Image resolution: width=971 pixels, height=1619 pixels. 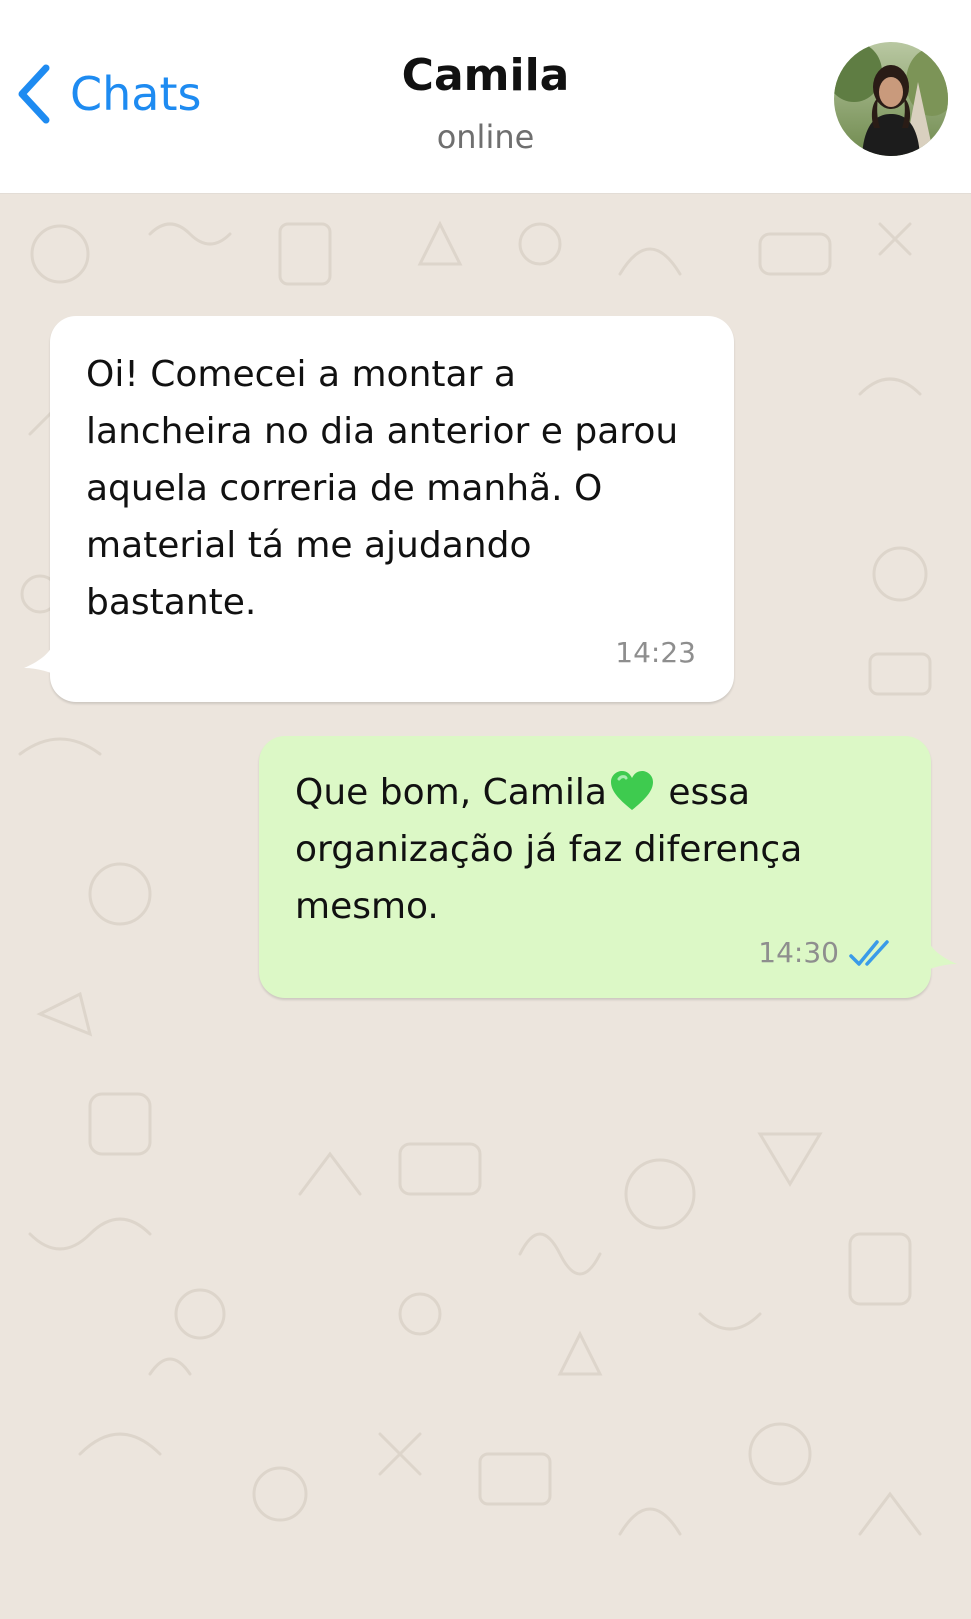 I want to click on chat-header: Chats Camila online, so click(x=485, y=97).